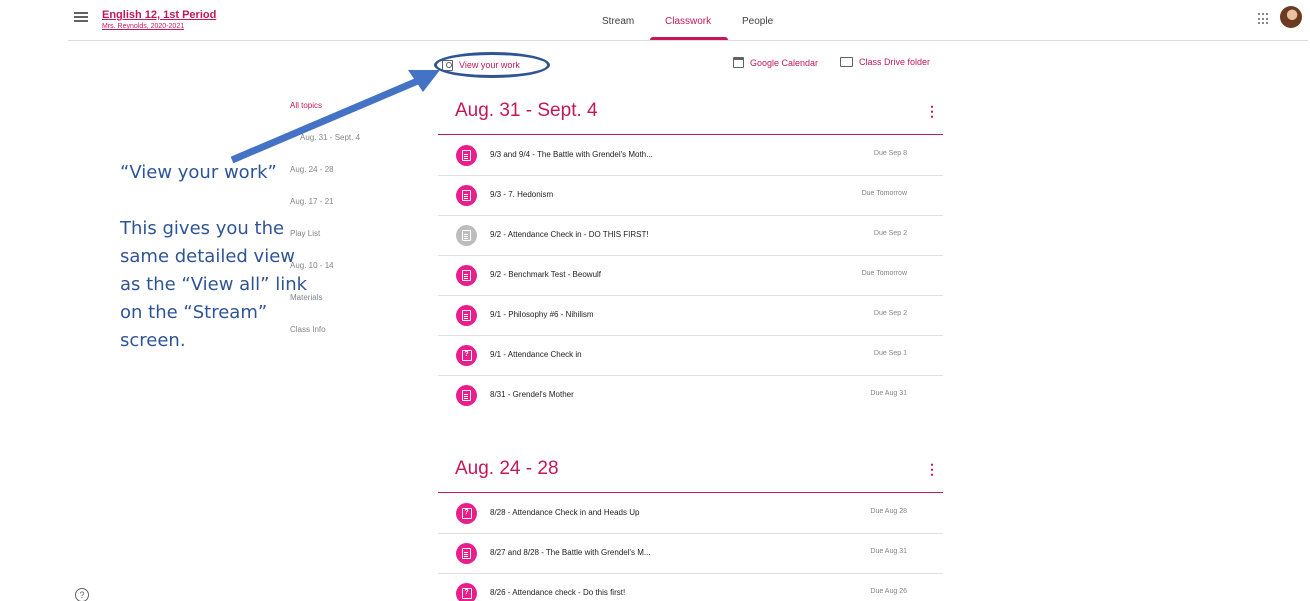 The width and height of the screenshot is (1310, 601). I want to click on topic-play-list: Play List, so click(305, 233).